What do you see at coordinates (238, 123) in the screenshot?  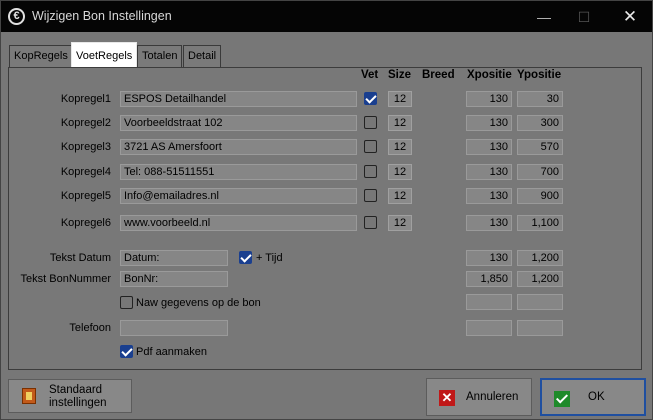 I see `kopregel2-input: Voorbeeldstraat 102` at bounding box center [238, 123].